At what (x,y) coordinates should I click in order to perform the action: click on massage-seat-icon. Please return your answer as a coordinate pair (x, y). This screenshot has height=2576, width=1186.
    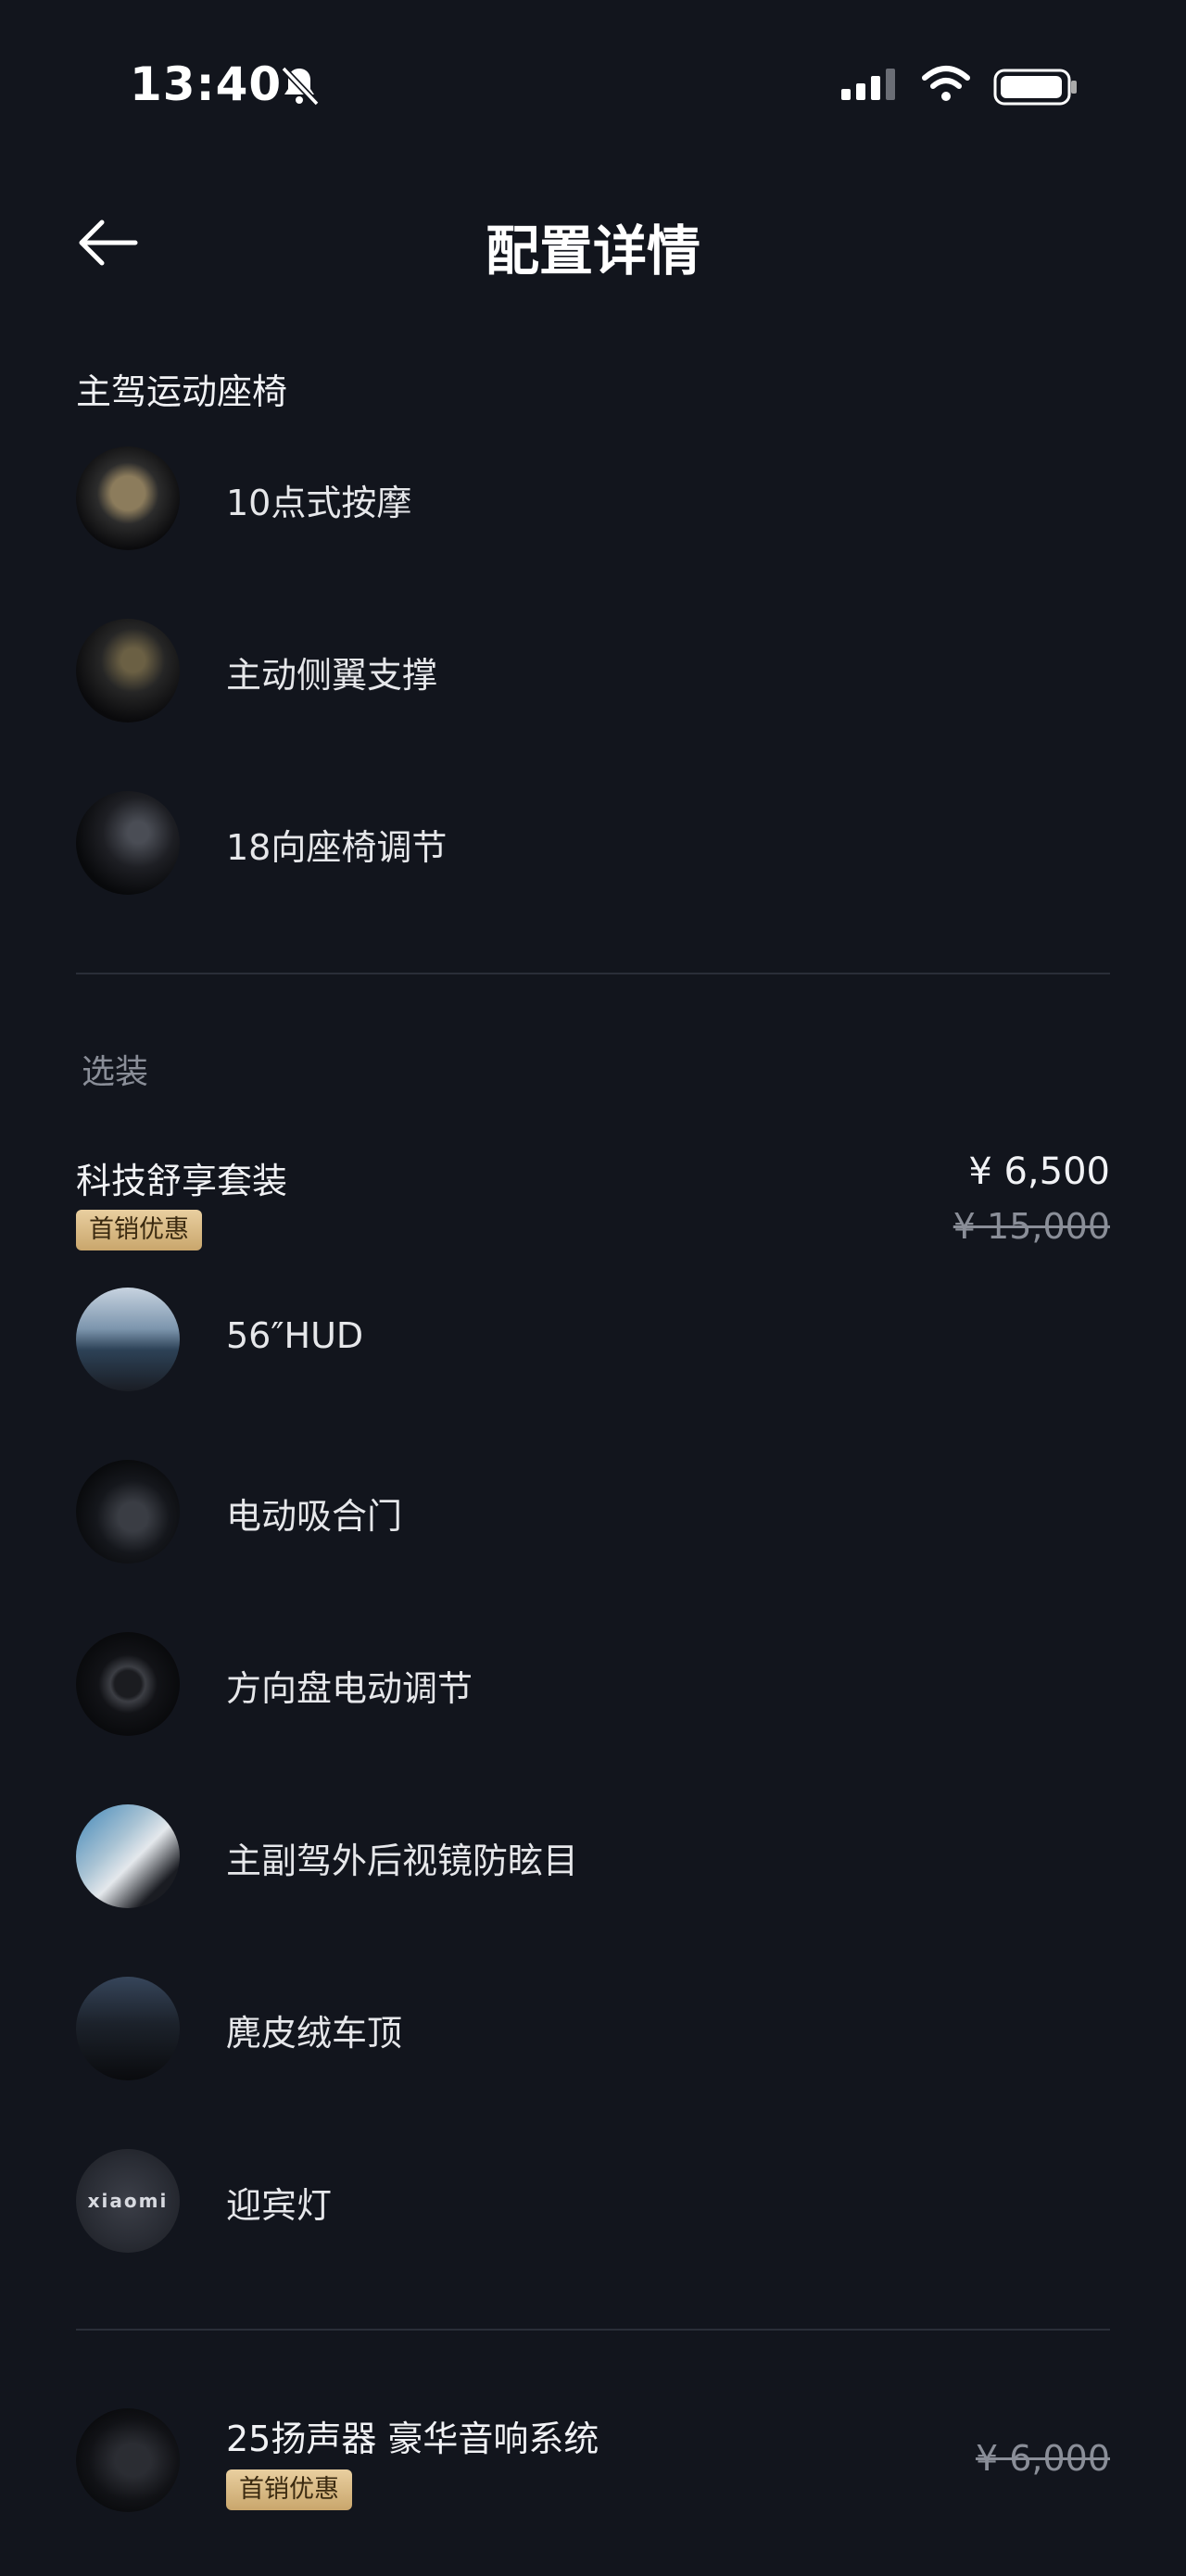
    Looking at the image, I should click on (128, 498).